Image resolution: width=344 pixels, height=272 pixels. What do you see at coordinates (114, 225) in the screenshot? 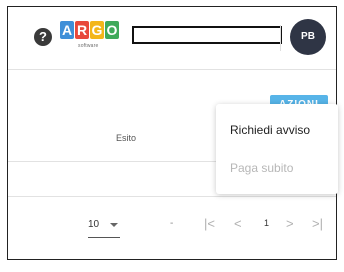
I see `chevron-down-icon` at bounding box center [114, 225].